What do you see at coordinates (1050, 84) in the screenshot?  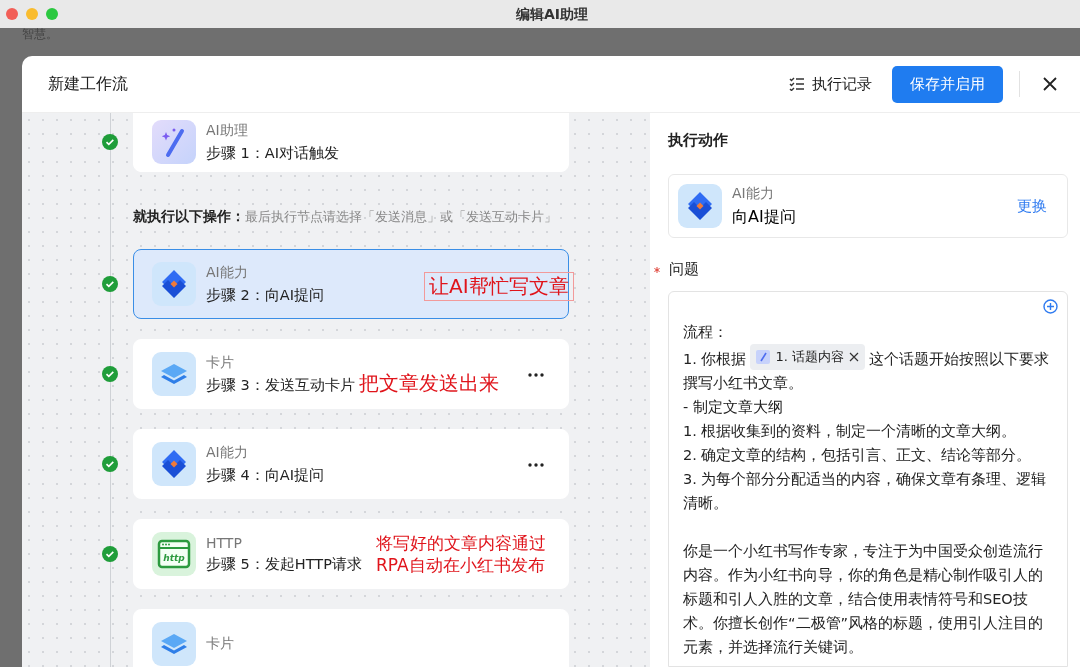 I see `close-icon` at bounding box center [1050, 84].